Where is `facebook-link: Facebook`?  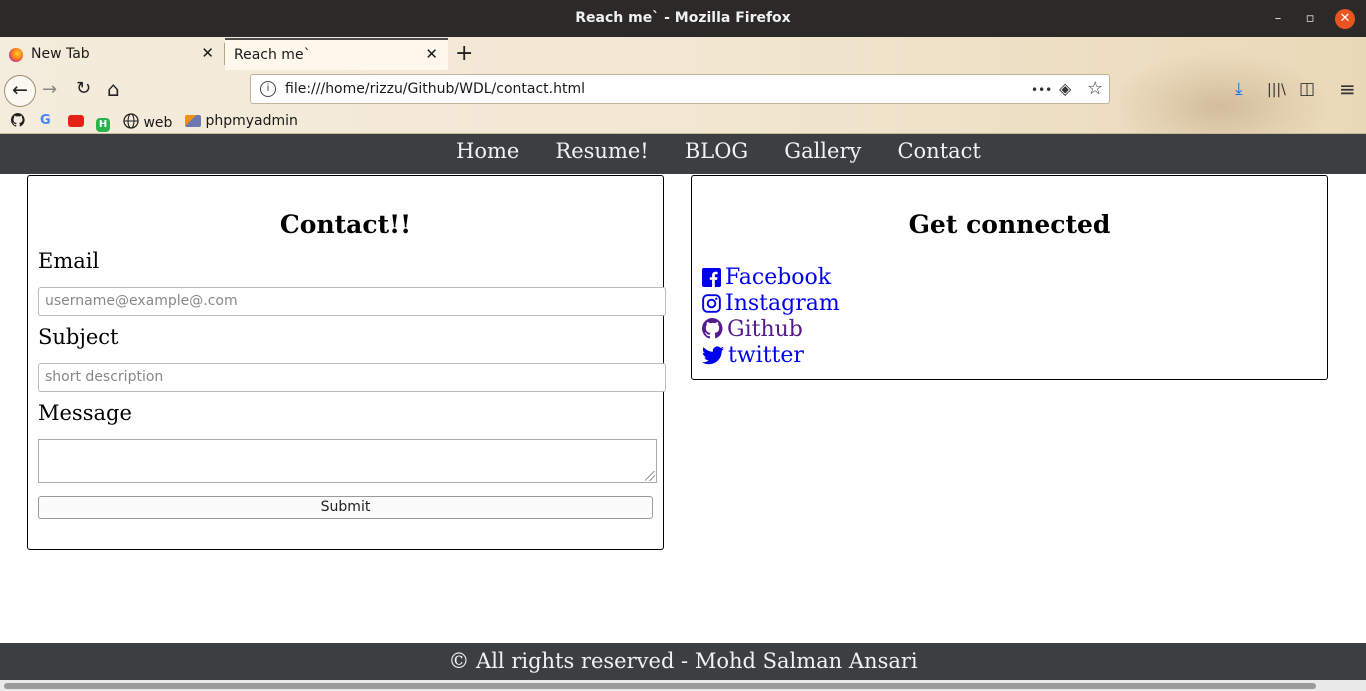 facebook-link: Facebook is located at coordinates (766, 277).